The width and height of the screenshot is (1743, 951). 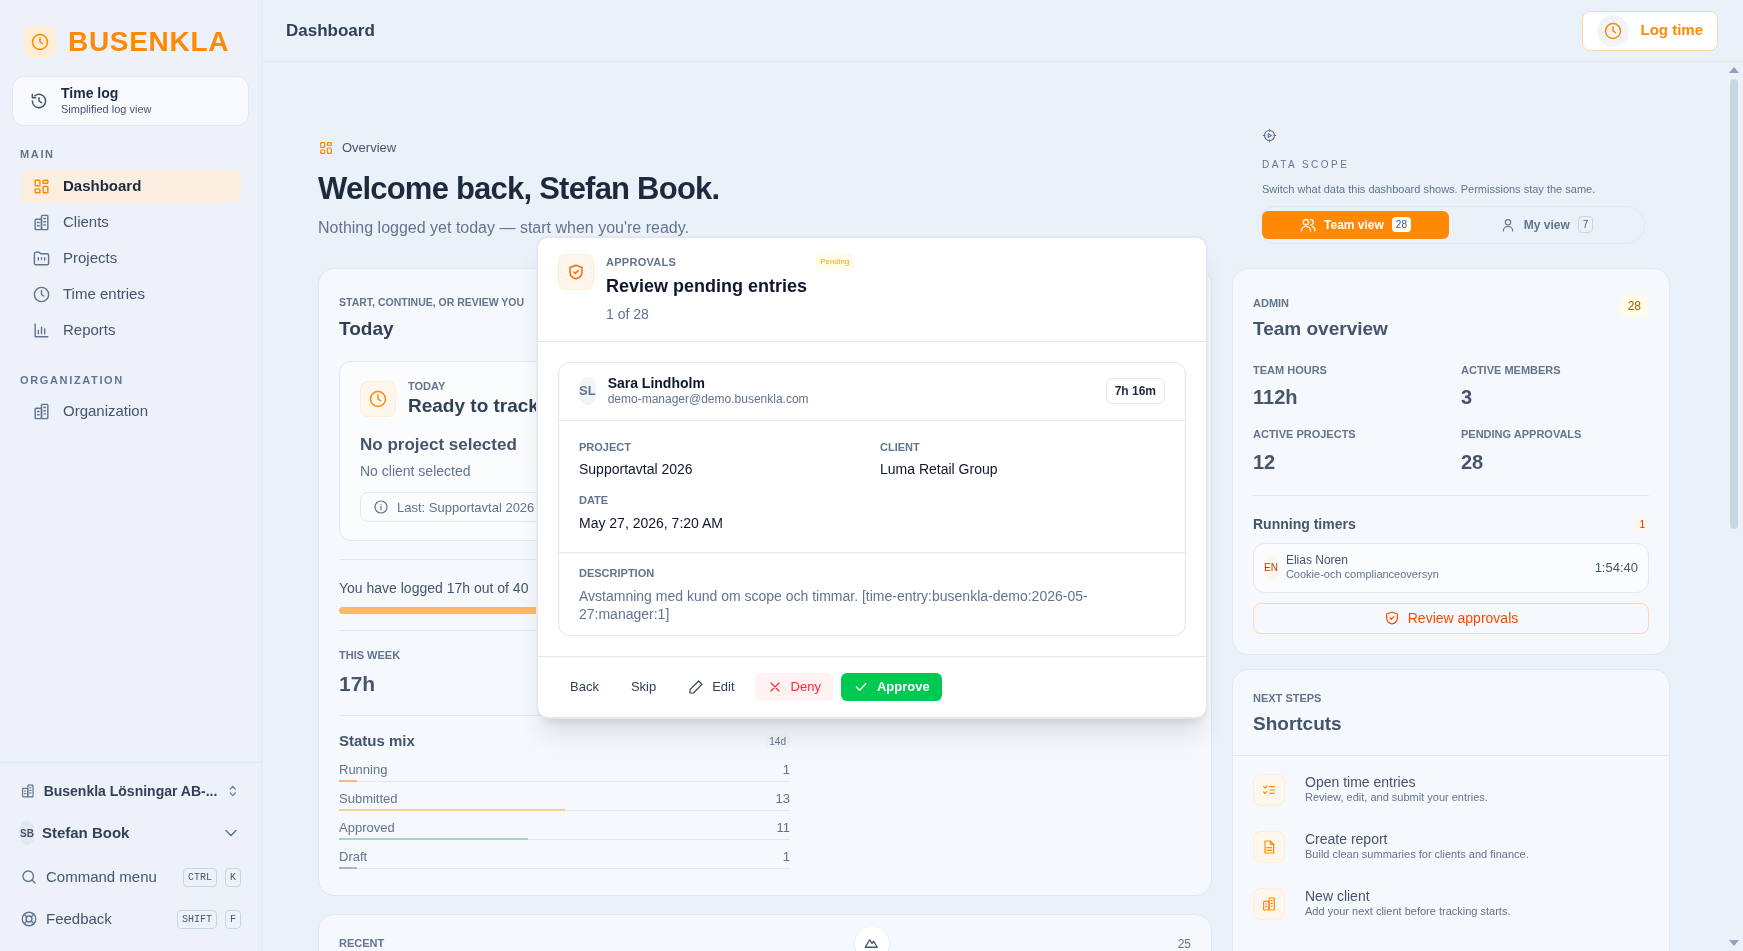 What do you see at coordinates (370, 656) in the screenshot?
I see `stat-label: THIS WEEK` at bounding box center [370, 656].